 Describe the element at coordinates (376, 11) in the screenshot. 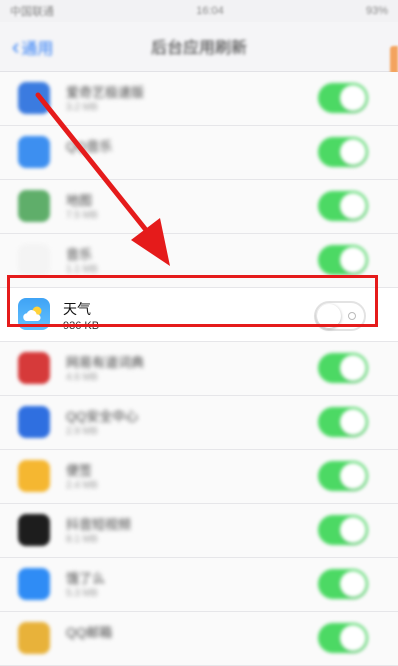

I see `battery-text: 93%` at that location.